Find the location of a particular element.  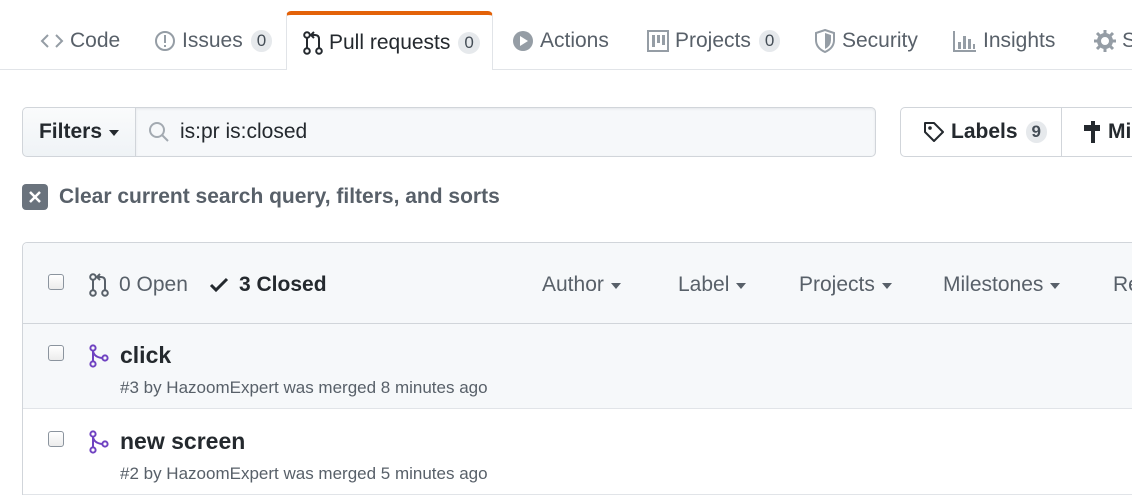

tab-label: Pull requests is located at coordinates (390, 42).